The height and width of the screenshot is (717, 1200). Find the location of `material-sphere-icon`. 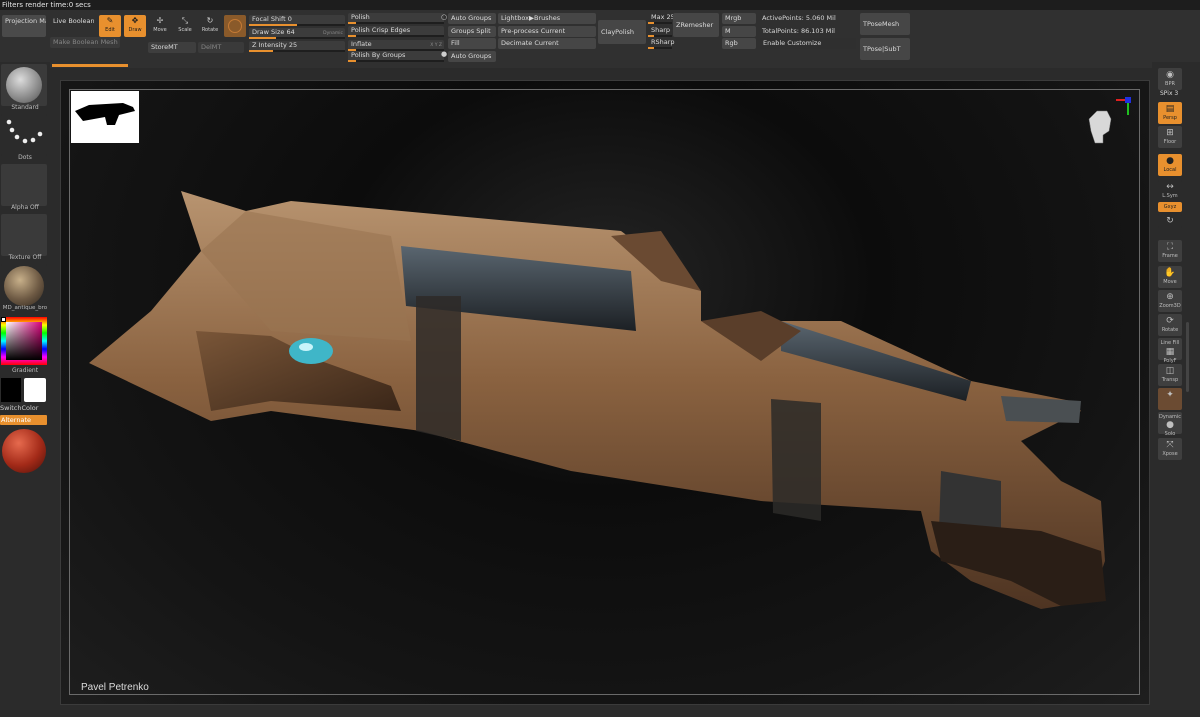

material-sphere-icon is located at coordinates (24, 286).